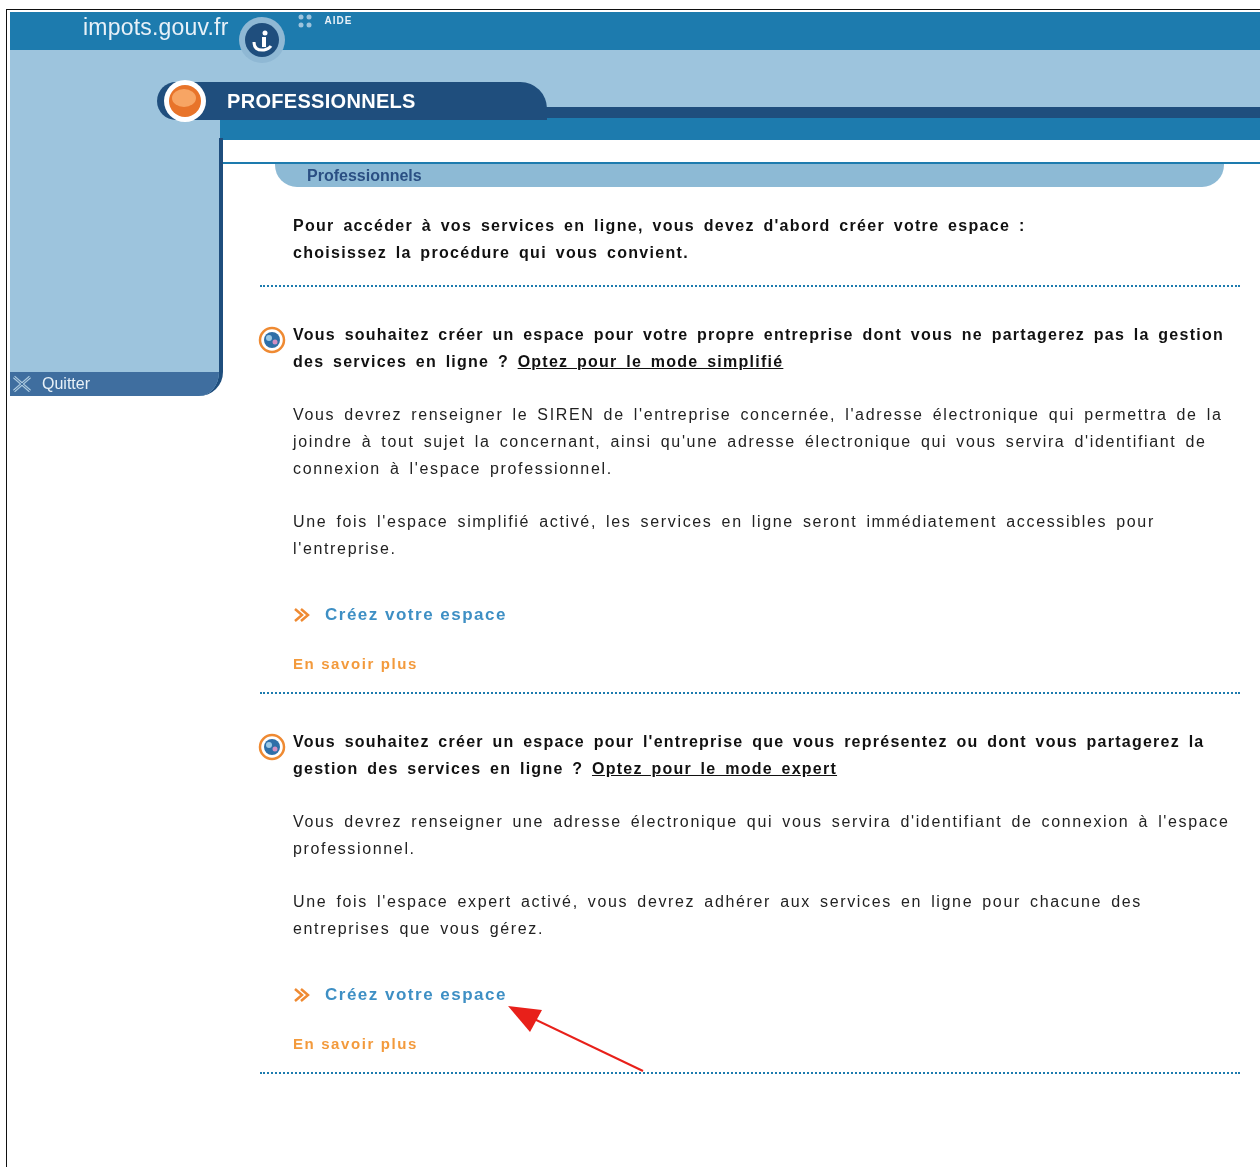 This screenshot has width=1260, height=1167. What do you see at coordinates (762, 835) in the screenshot?
I see `description-text: Vous devrez renseigner une adresse électronique qui vous servira d'identifiant de connexion à l'espace professionnel.` at bounding box center [762, 835].